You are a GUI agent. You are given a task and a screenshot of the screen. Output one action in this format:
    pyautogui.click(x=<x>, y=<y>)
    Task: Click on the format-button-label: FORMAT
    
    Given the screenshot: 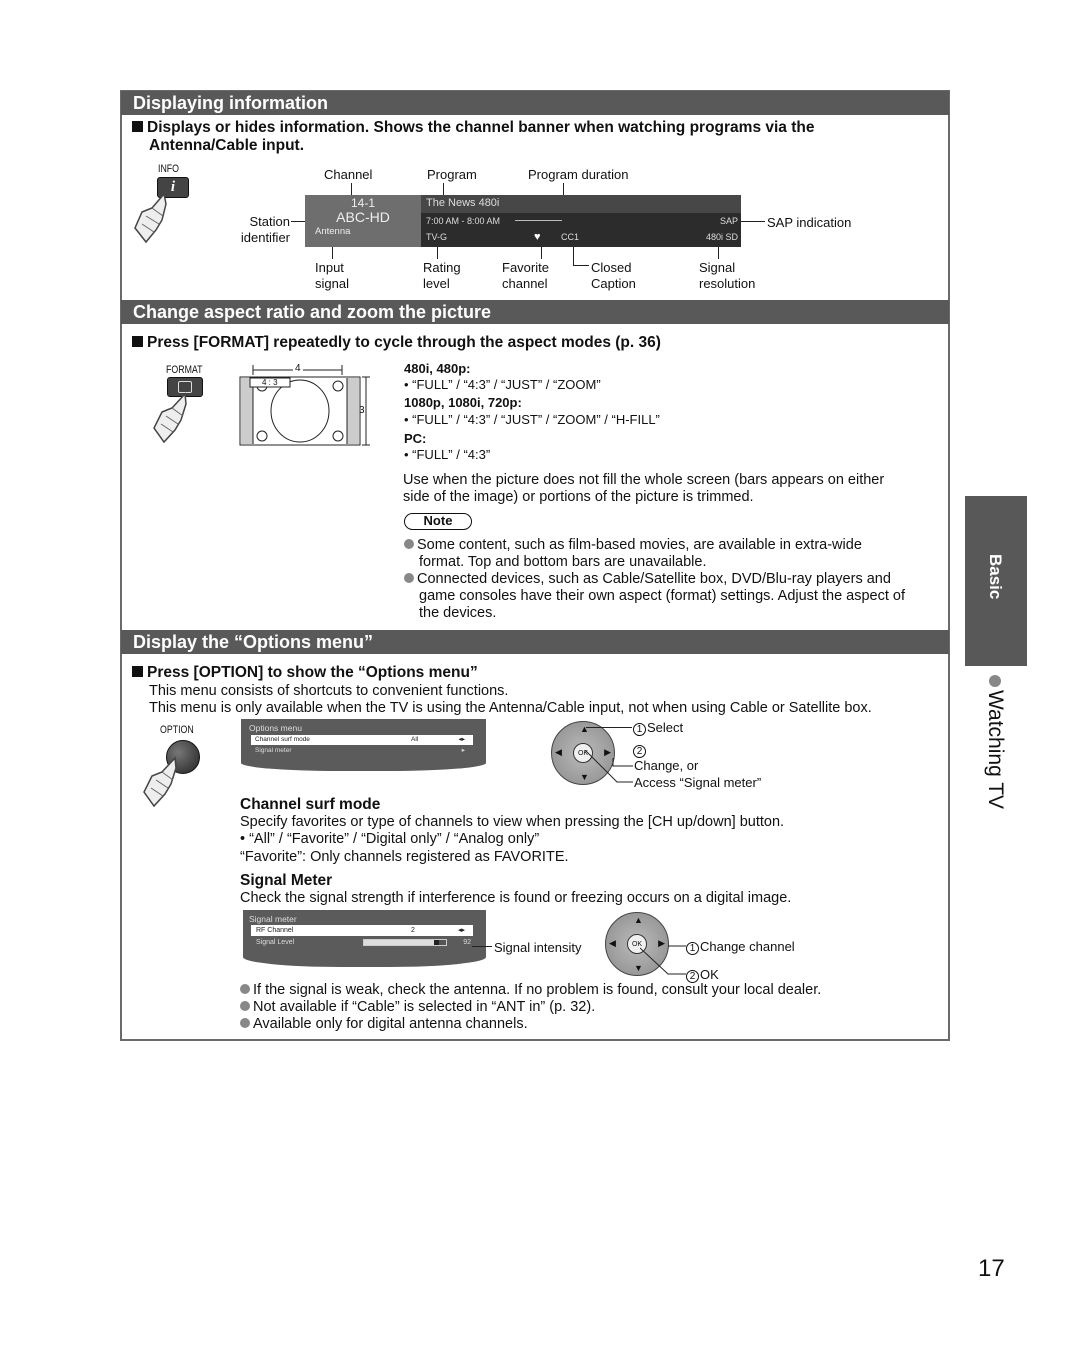 What is the action you would take?
    pyautogui.click(x=184, y=370)
    